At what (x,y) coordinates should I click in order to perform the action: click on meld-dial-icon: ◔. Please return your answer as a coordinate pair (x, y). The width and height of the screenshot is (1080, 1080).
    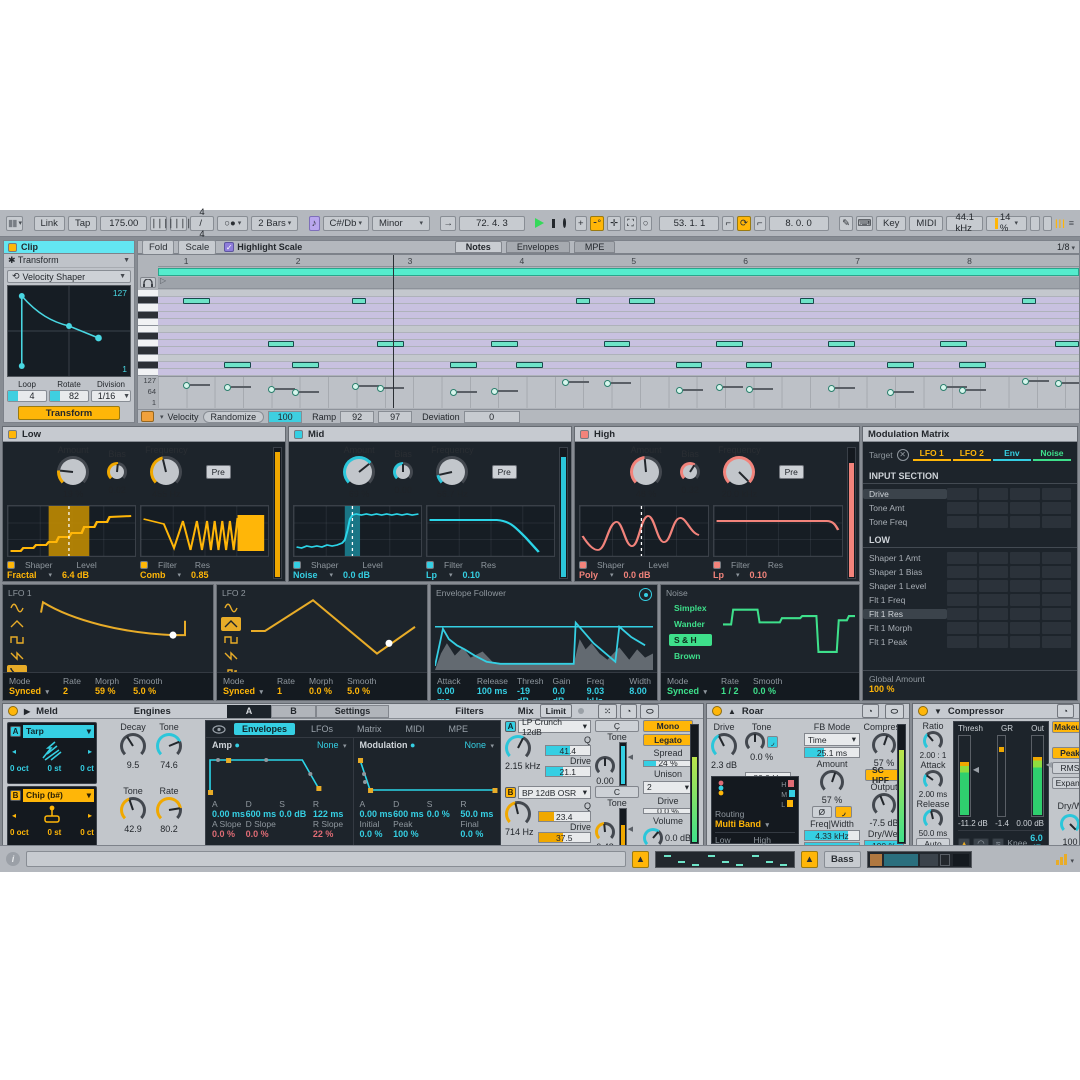
    Looking at the image, I should click on (629, 711).